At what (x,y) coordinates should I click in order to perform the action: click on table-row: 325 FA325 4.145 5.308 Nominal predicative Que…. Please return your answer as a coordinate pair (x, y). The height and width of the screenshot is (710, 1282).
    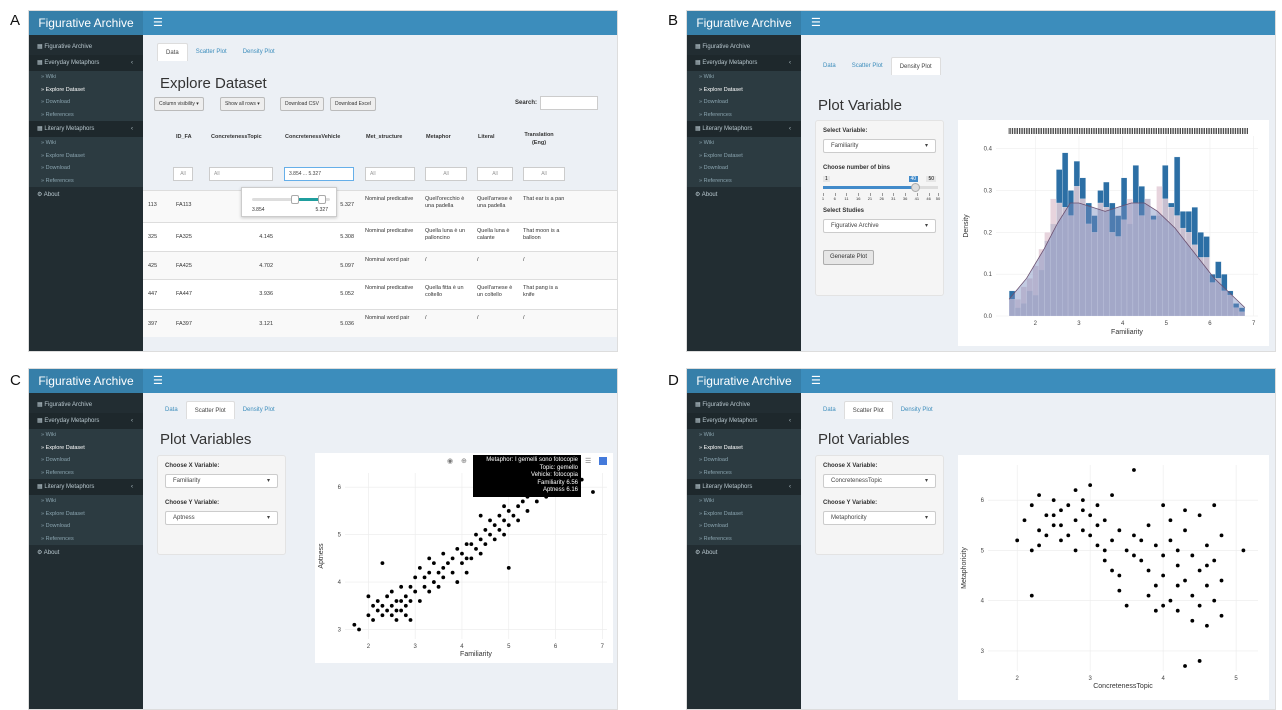
    Looking at the image, I should click on (380, 236).